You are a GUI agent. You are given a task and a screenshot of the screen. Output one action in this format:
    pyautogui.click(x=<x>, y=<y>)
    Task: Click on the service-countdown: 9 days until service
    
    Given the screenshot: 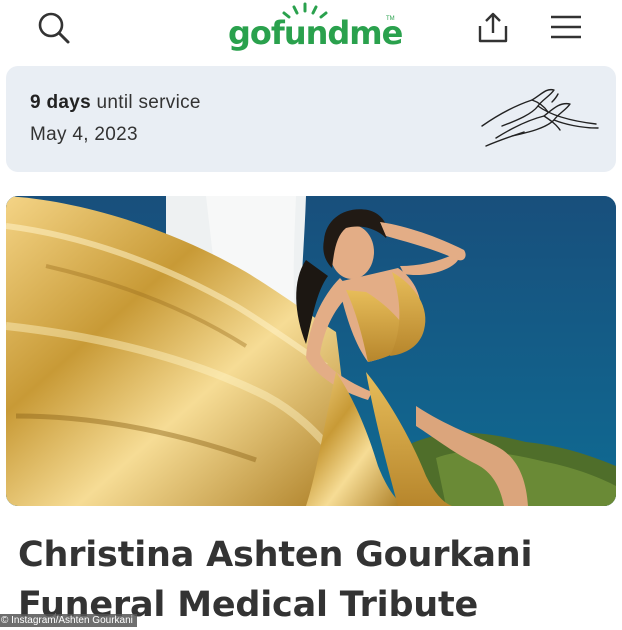 What is the action you would take?
    pyautogui.click(x=115, y=103)
    